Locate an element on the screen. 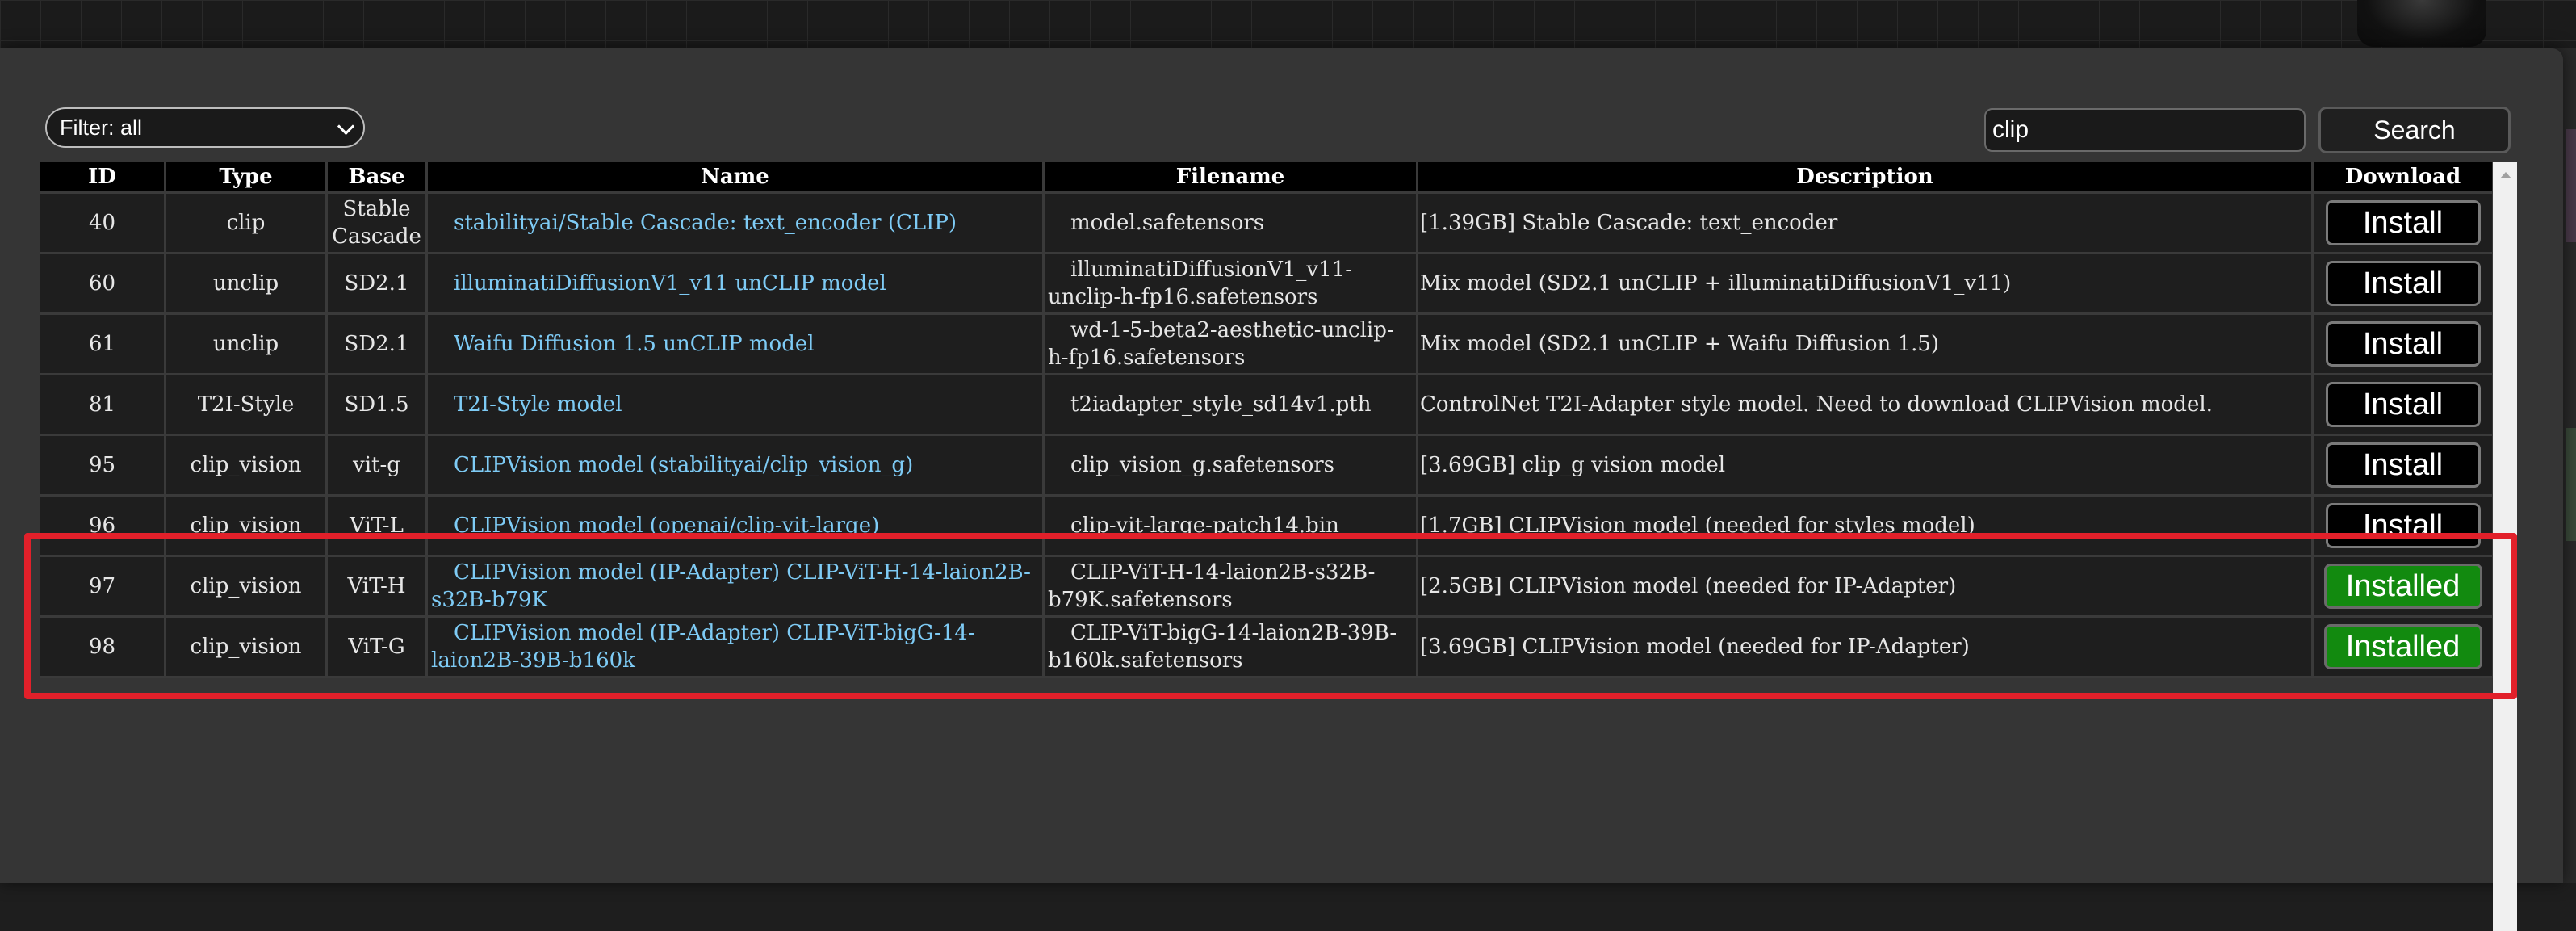 The width and height of the screenshot is (2576, 931). cell-filename: t2iadapter_style_sd14v1.pth is located at coordinates (1230, 404).